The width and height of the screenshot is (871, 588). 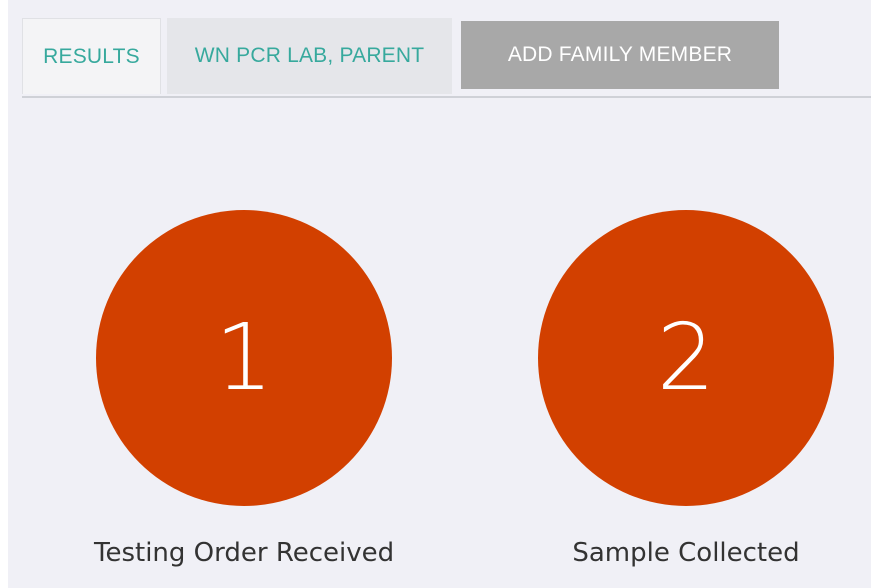 I want to click on step-label: Testing Order Received, so click(x=244, y=553).